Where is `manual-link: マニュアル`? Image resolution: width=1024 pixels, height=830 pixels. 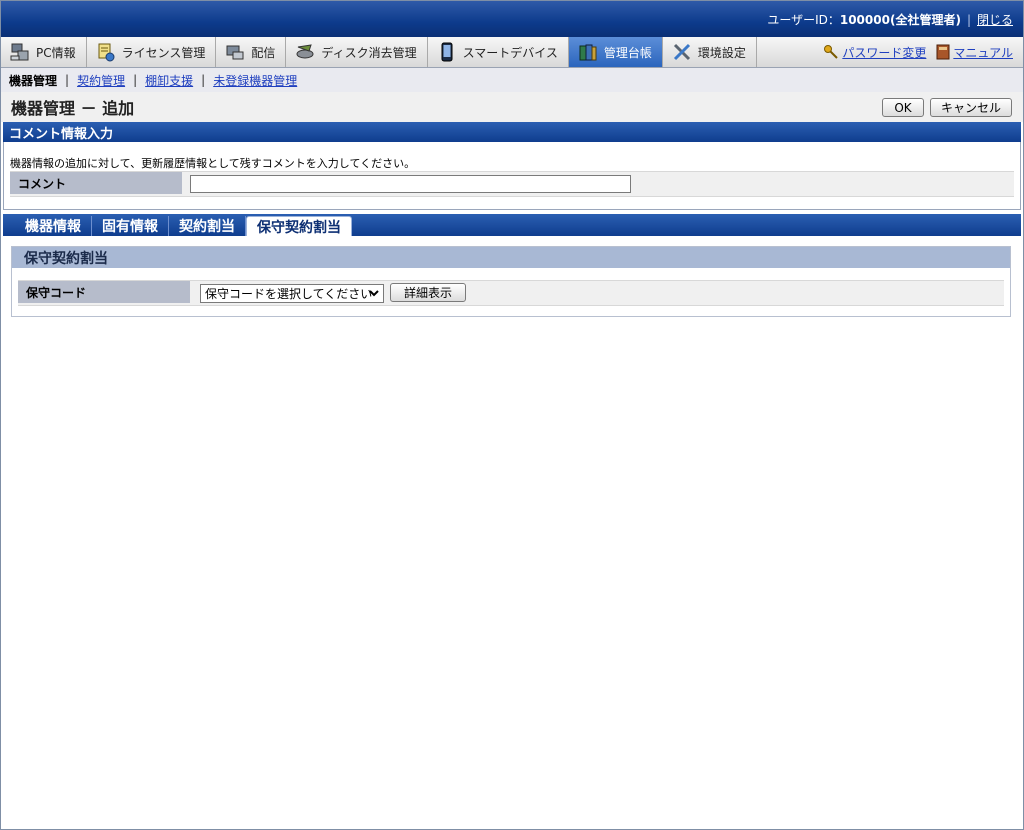 manual-link: マニュアル is located at coordinates (974, 52).